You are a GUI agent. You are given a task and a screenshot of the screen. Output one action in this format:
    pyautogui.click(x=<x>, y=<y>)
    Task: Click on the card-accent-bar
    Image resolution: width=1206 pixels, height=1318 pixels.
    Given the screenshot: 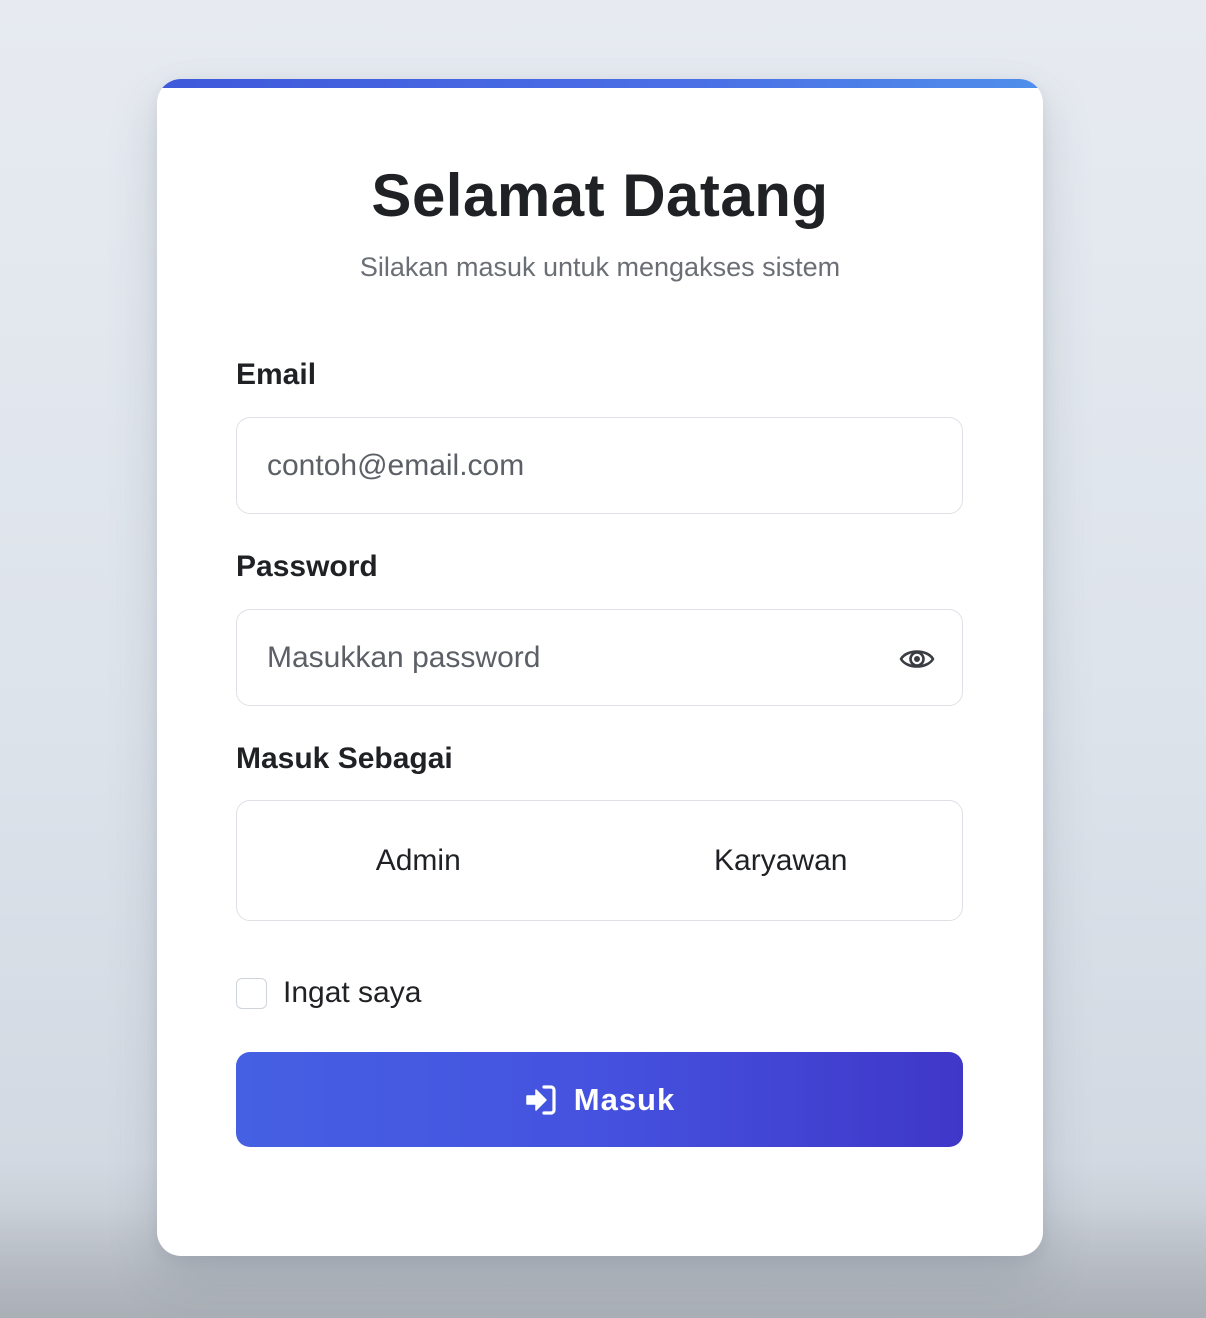 What is the action you would take?
    pyautogui.click(x=600, y=83)
    